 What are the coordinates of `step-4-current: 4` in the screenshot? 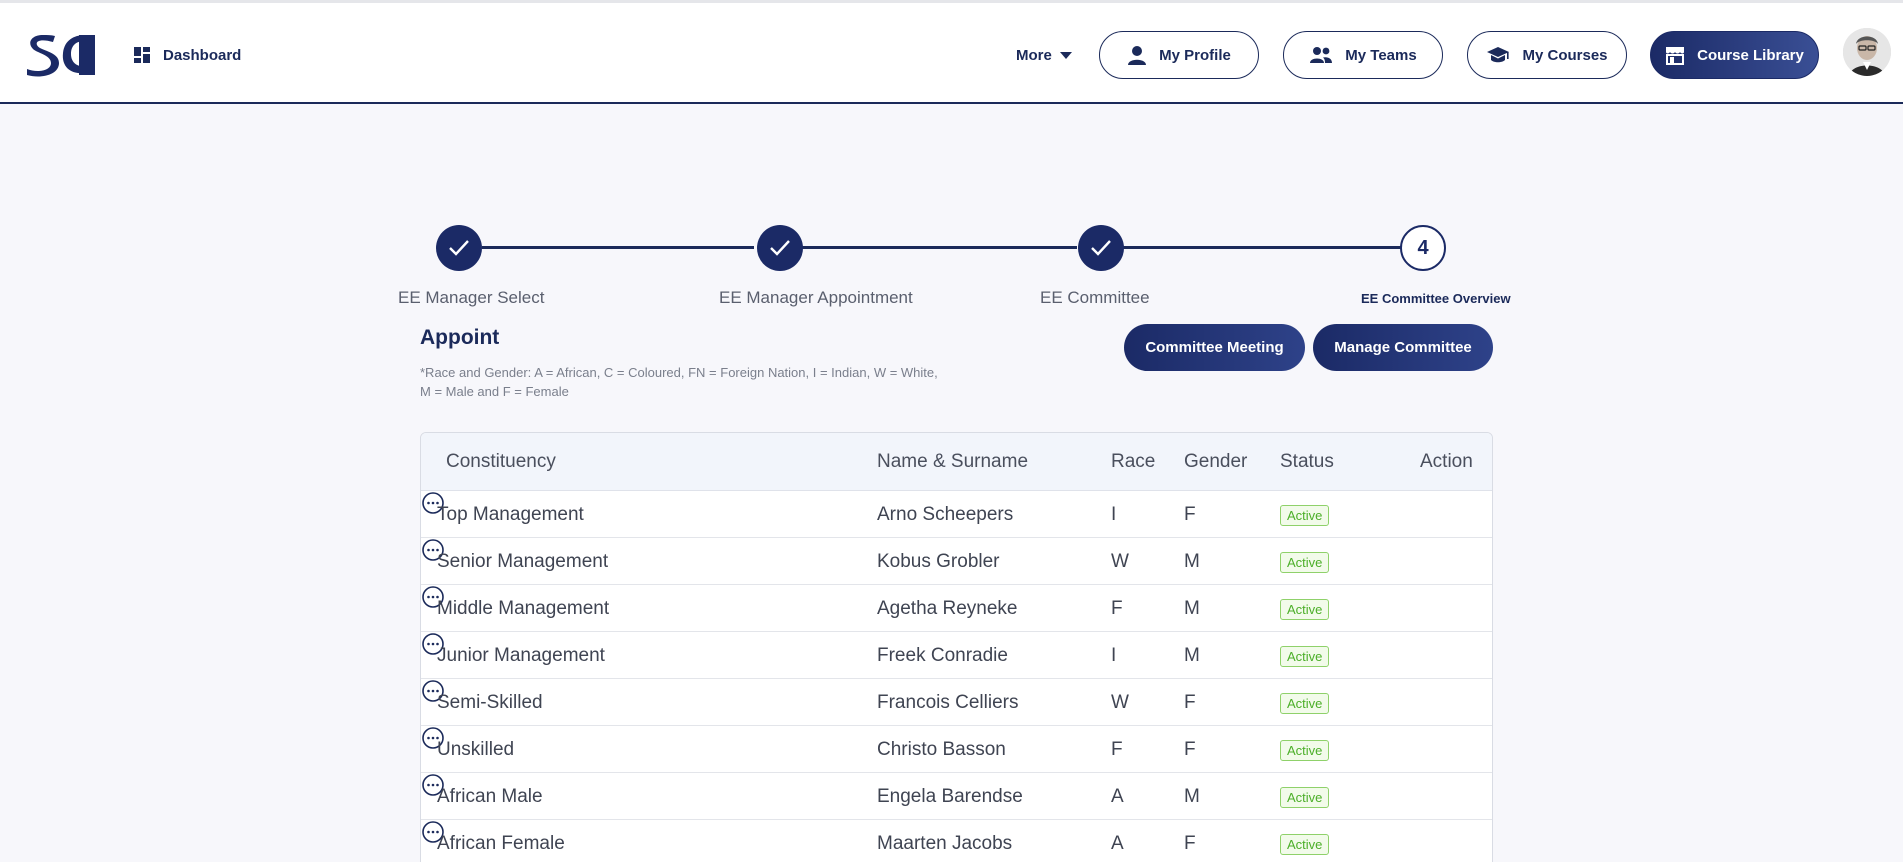 It's located at (1423, 248).